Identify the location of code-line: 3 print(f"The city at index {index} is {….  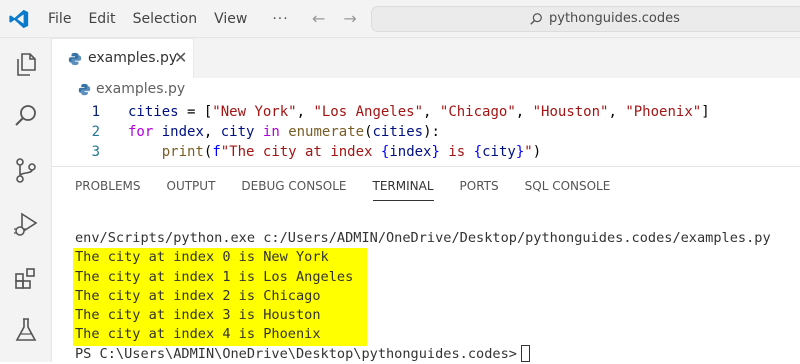
(426, 154).